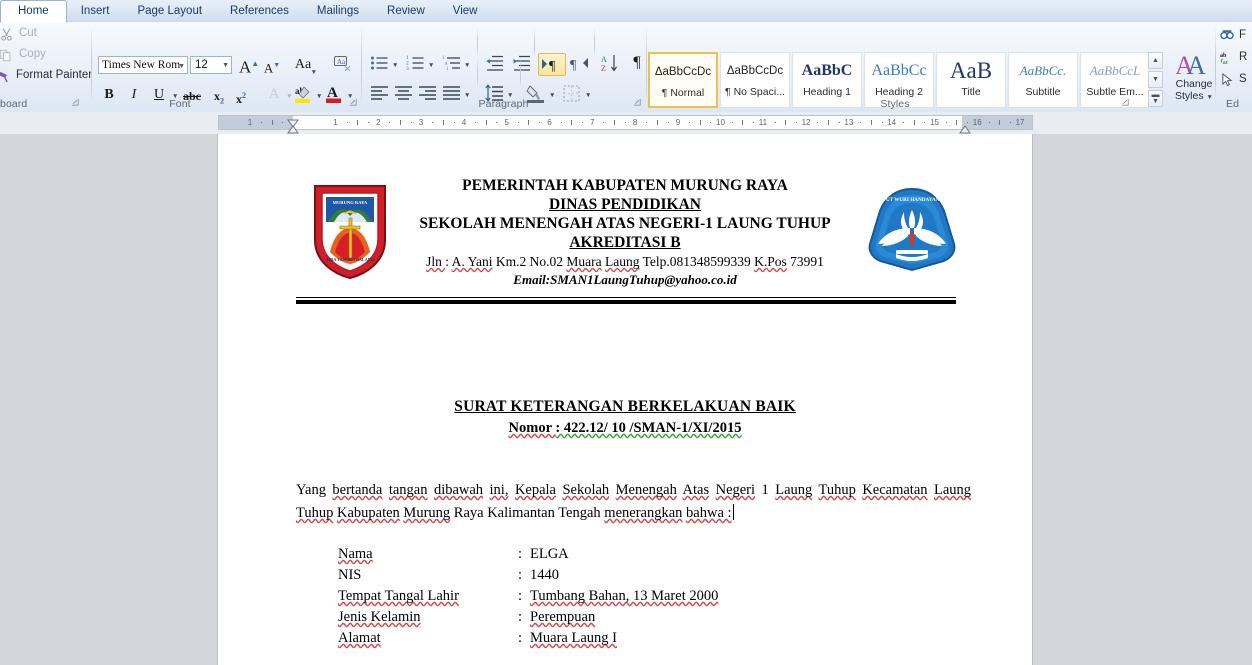  I want to click on ribbon-tab-review: Review, so click(406, 11).